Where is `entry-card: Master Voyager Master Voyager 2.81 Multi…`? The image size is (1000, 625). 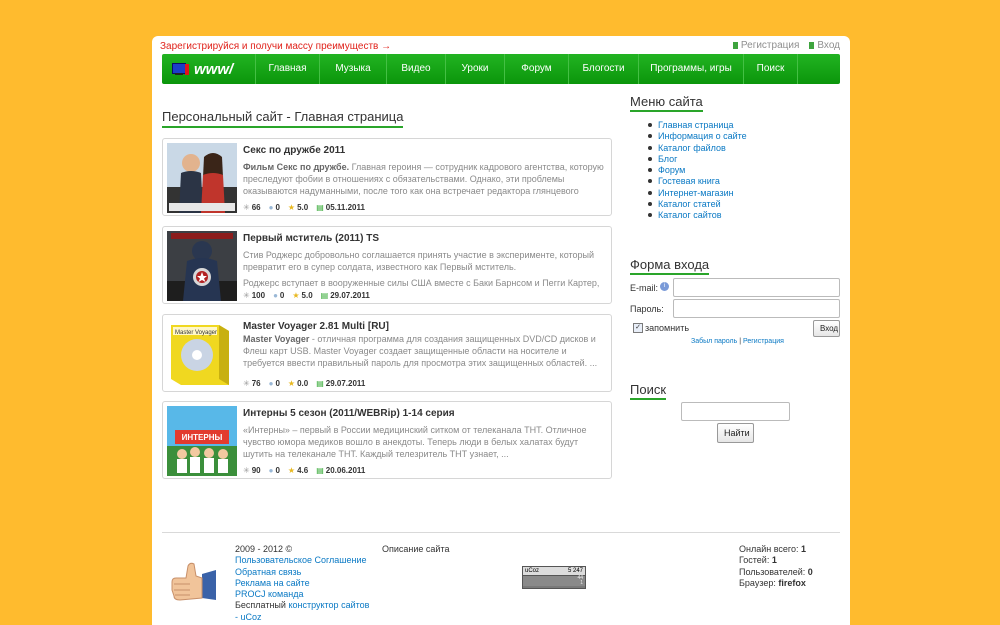 entry-card: Master Voyager Master Voyager 2.81 Multi… is located at coordinates (387, 353).